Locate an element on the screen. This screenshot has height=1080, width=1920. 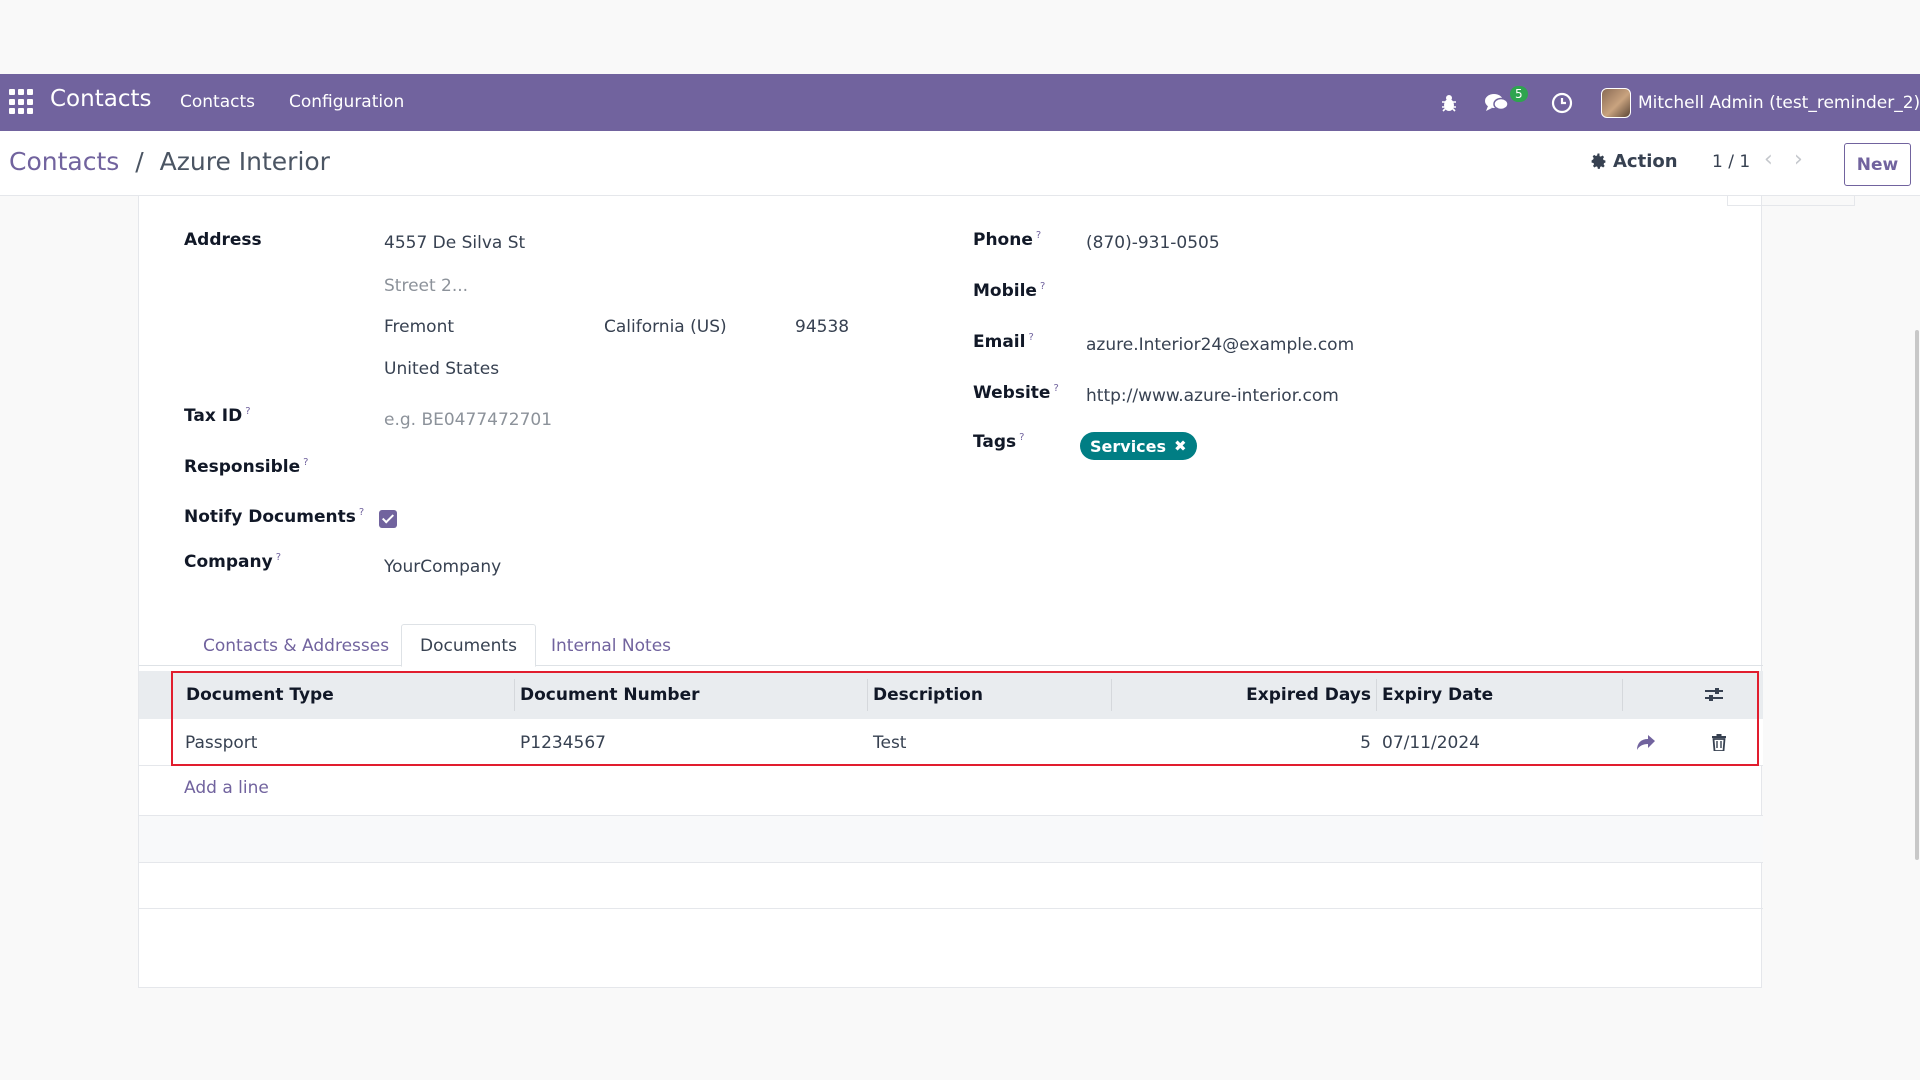
tag-label: Services is located at coordinates (1128, 446).